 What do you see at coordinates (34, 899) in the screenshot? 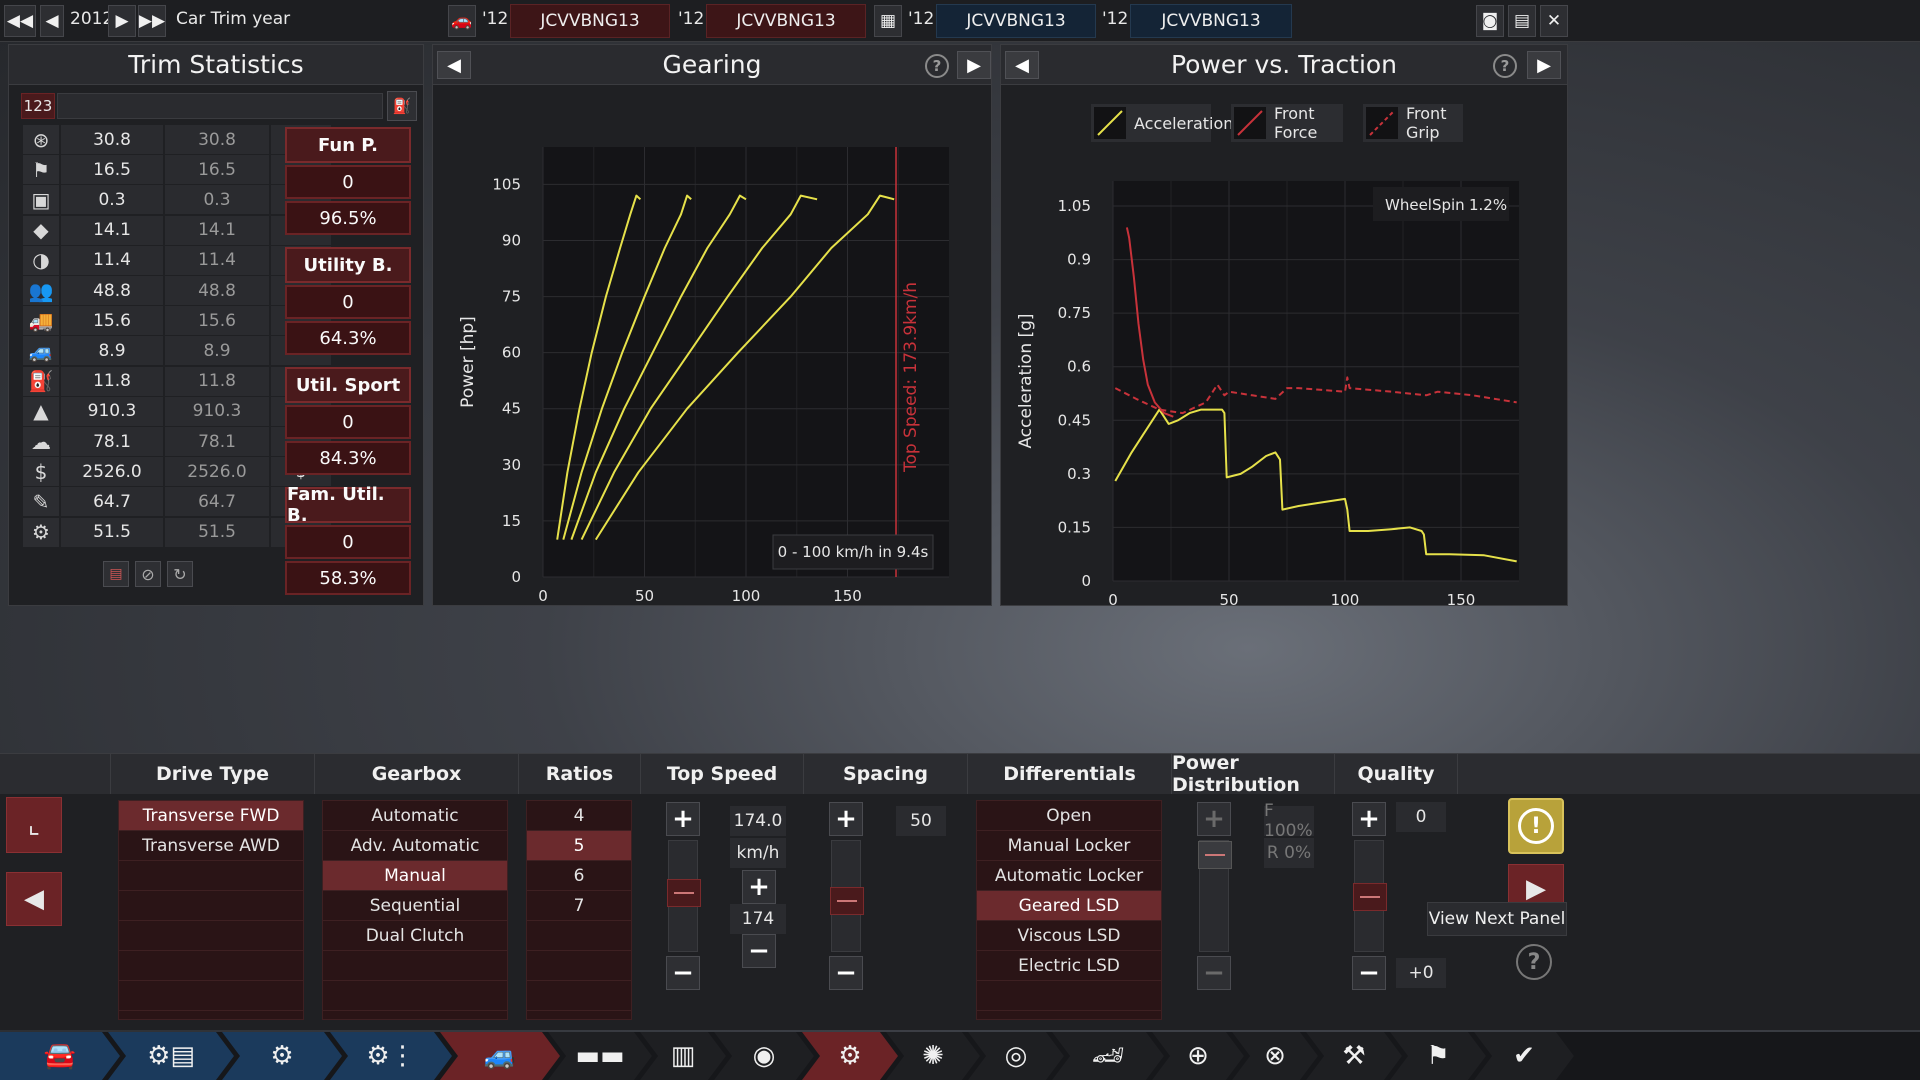
I see `back-button: ◀` at bounding box center [34, 899].